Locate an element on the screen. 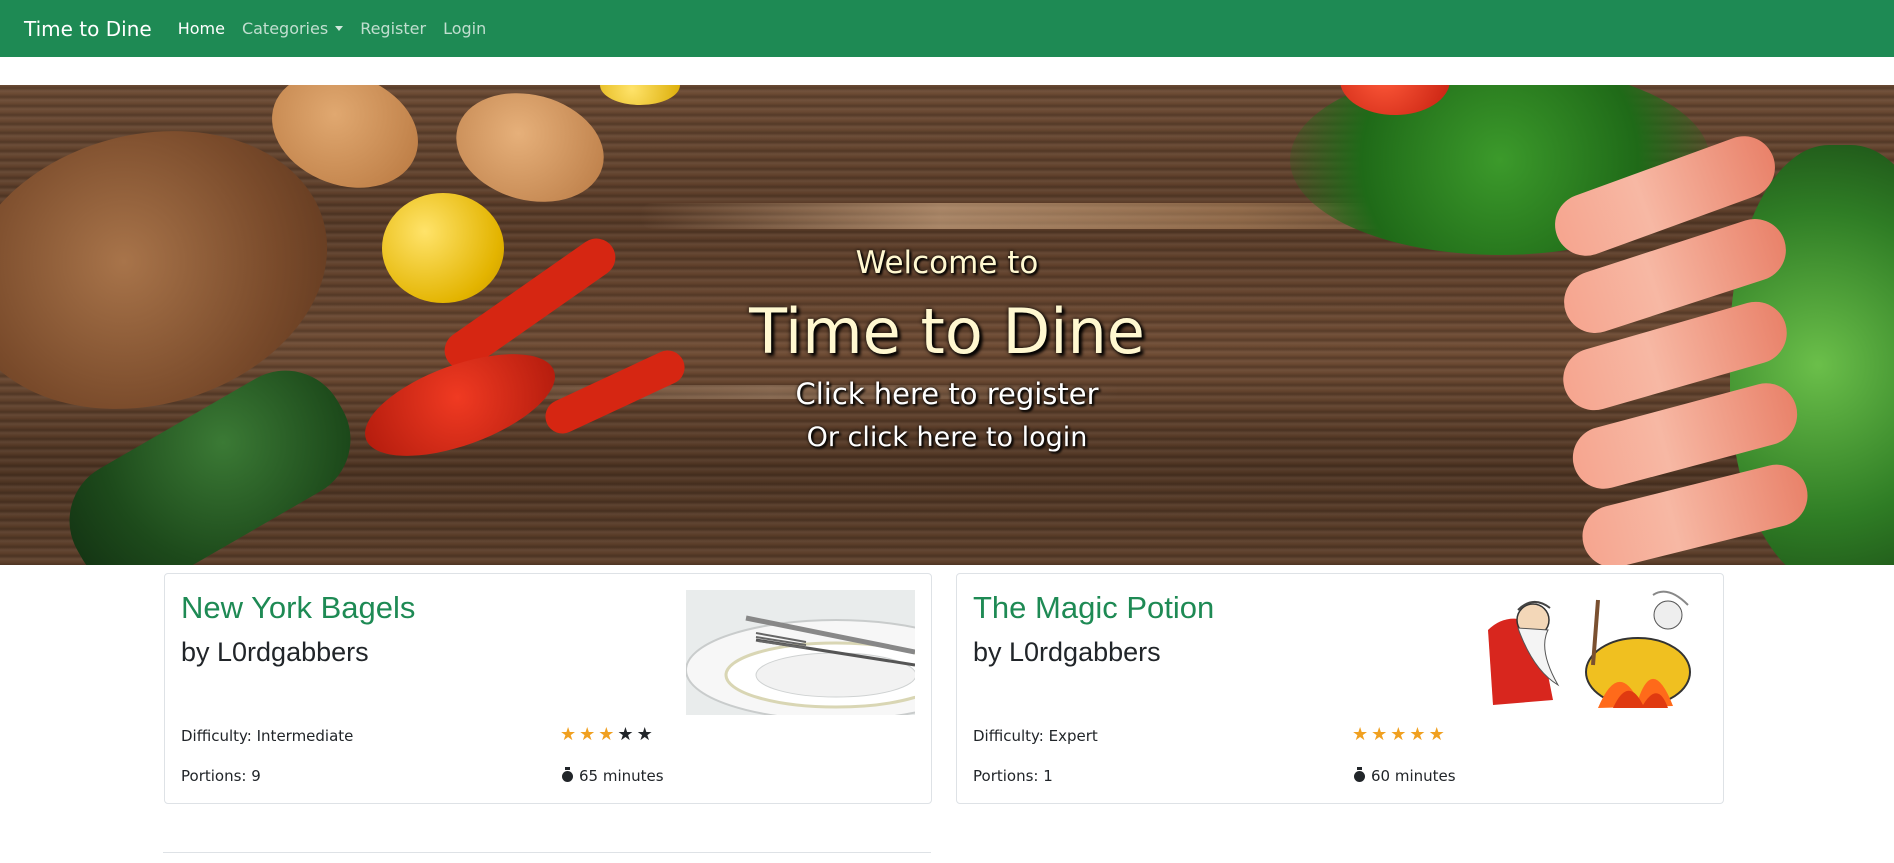  hero-login-link: Or click here to login is located at coordinates (947, 437).